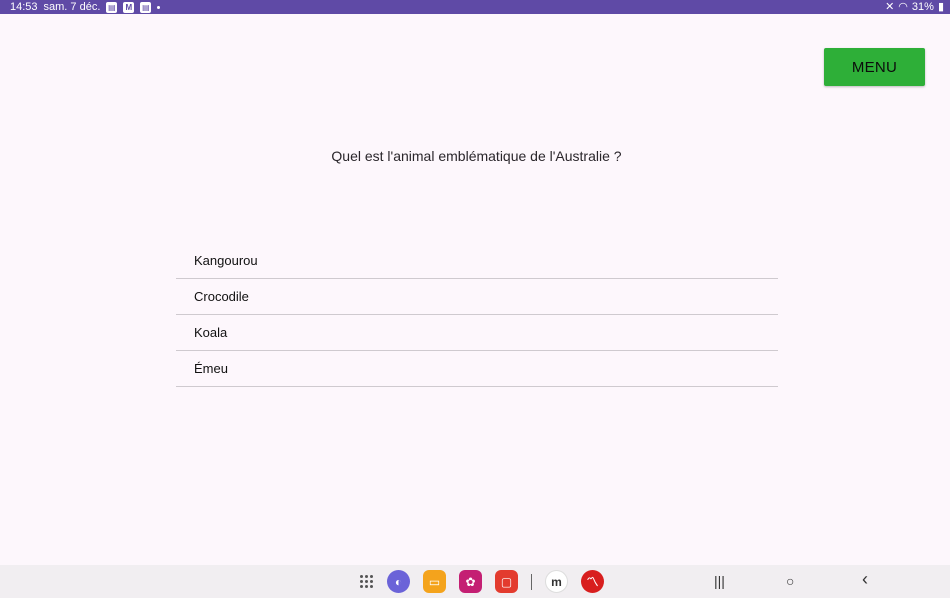  What do you see at coordinates (24, 7) in the screenshot?
I see `status-time: 14:53` at bounding box center [24, 7].